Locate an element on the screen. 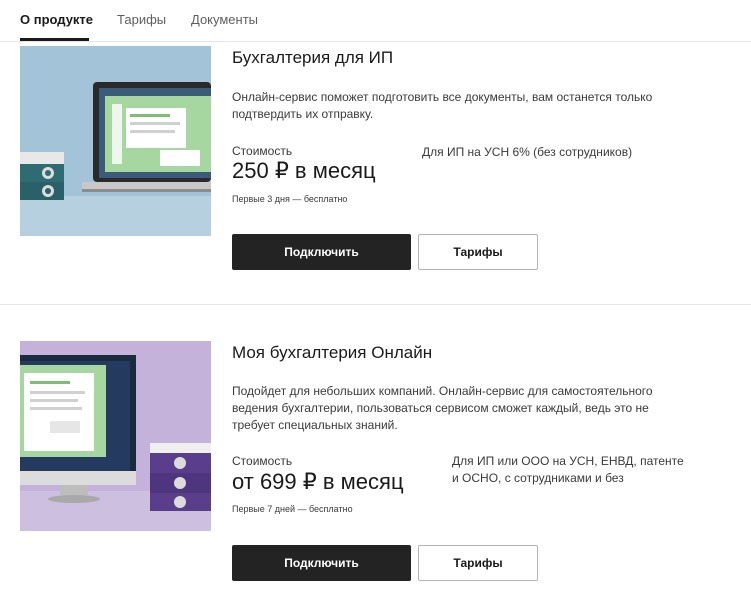  product-price: 250 ₽ в месяц is located at coordinates (304, 170).